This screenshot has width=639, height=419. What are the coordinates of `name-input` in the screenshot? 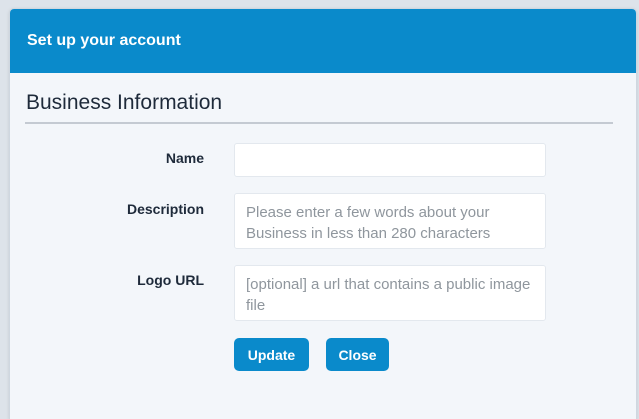 It's located at (390, 160).